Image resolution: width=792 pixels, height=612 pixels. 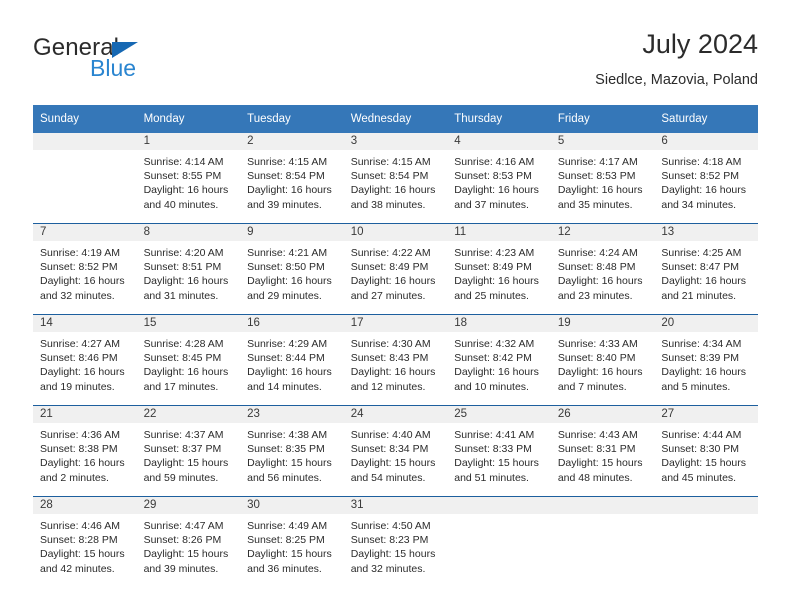 What do you see at coordinates (706, 119) in the screenshot?
I see `weekday-header-saturday: Saturday` at bounding box center [706, 119].